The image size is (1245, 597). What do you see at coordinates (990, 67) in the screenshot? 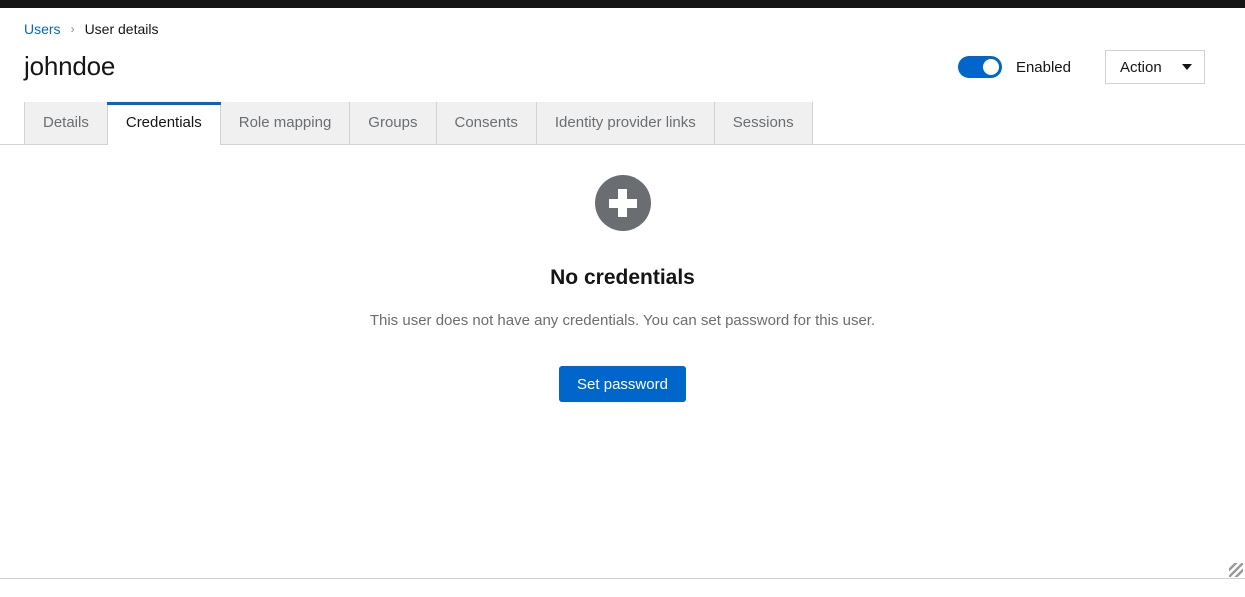
I see `toggle-knob` at bounding box center [990, 67].